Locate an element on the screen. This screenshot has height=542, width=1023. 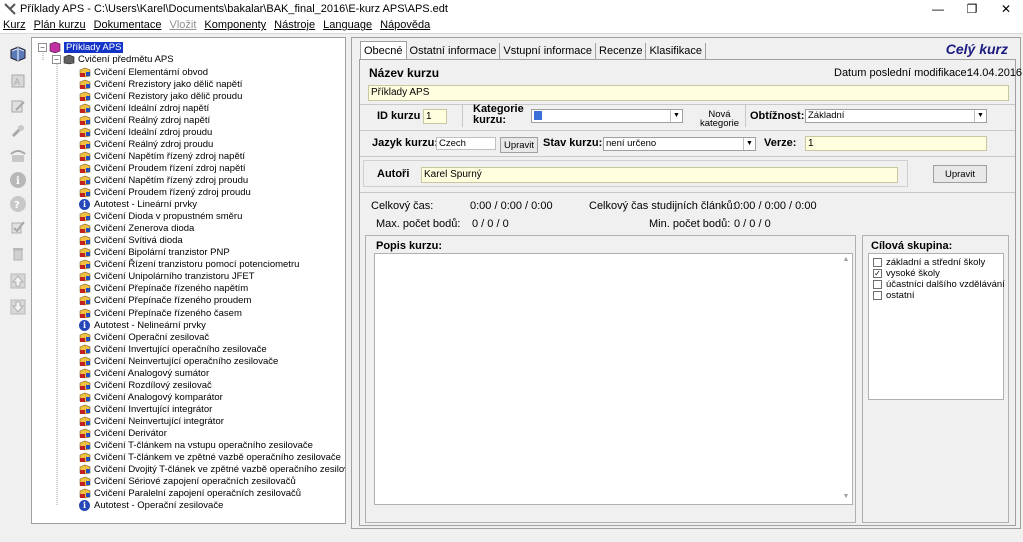
new-category-button: Nová kategorie is located at coordinates (719, 119).